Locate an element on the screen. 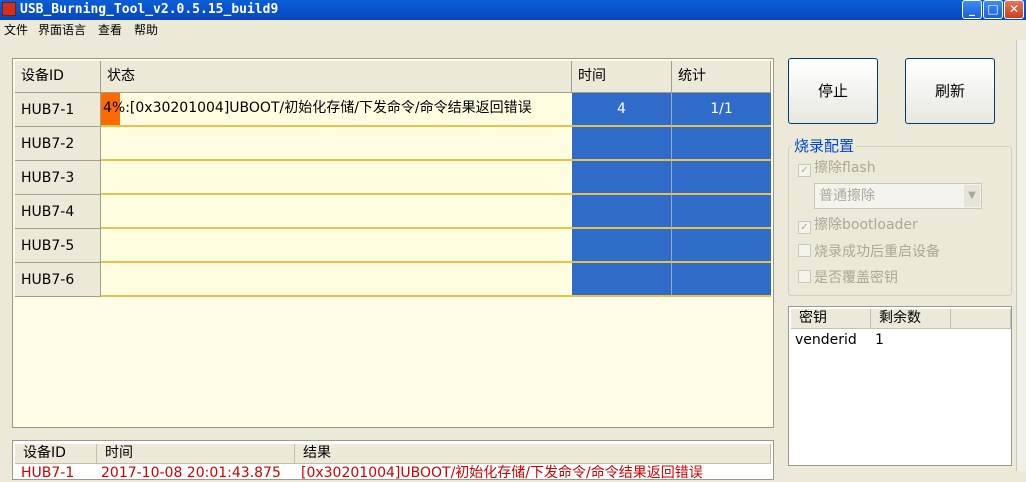  erase-flash-label: 擦除flash is located at coordinates (845, 168).